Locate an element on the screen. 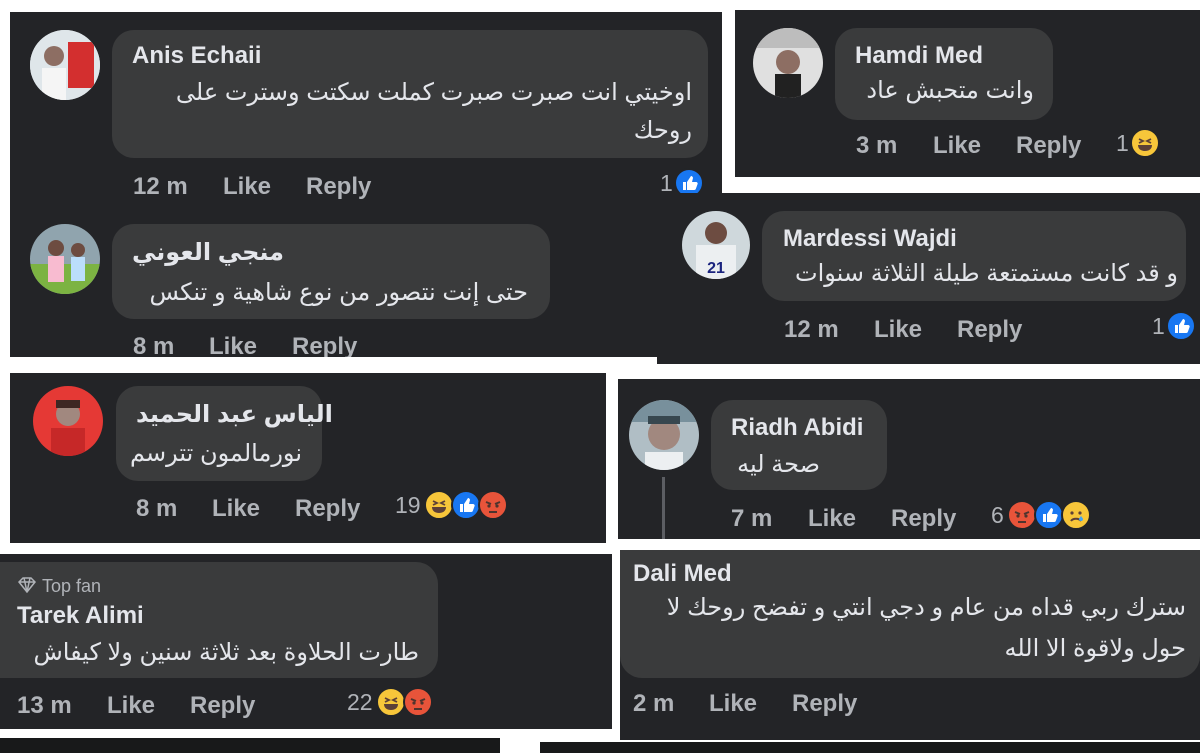  comment-text: طارت الحلاوة بعد ثلاثة سنين ولا كيفاش is located at coordinates (226, 652).